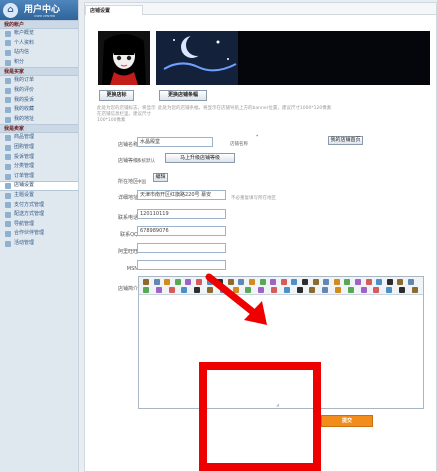  Describe the element at coordinates (305, 282) in the screenshot. I see `toolbar-15-icon` at that location.